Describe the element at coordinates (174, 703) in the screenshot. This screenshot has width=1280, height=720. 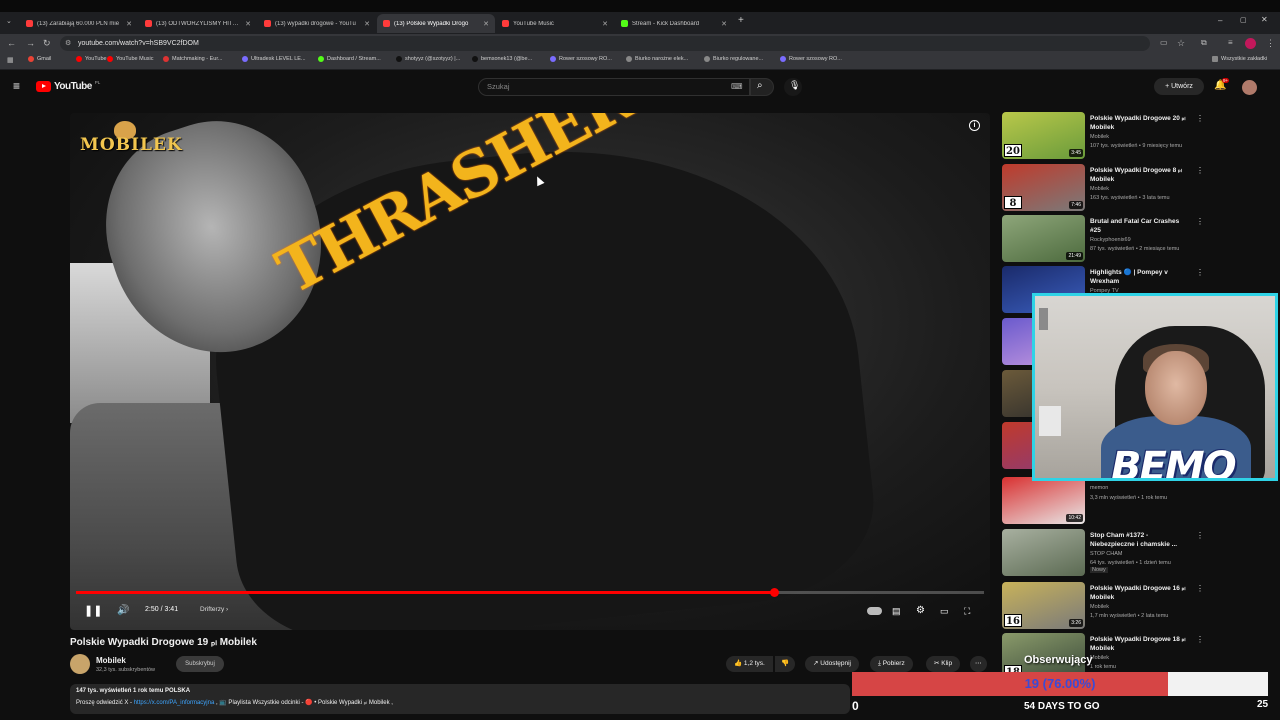
I see `description-link: https://x.com/PA_informacyjna` at that location.